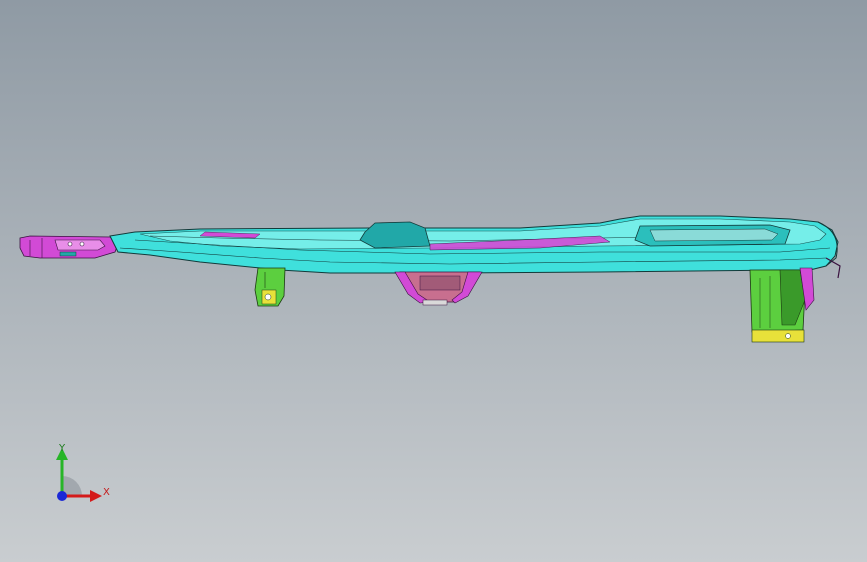  Describe the element at coordinates (782, 305) in the screenshot. I see `right-end-bracket` at that location.